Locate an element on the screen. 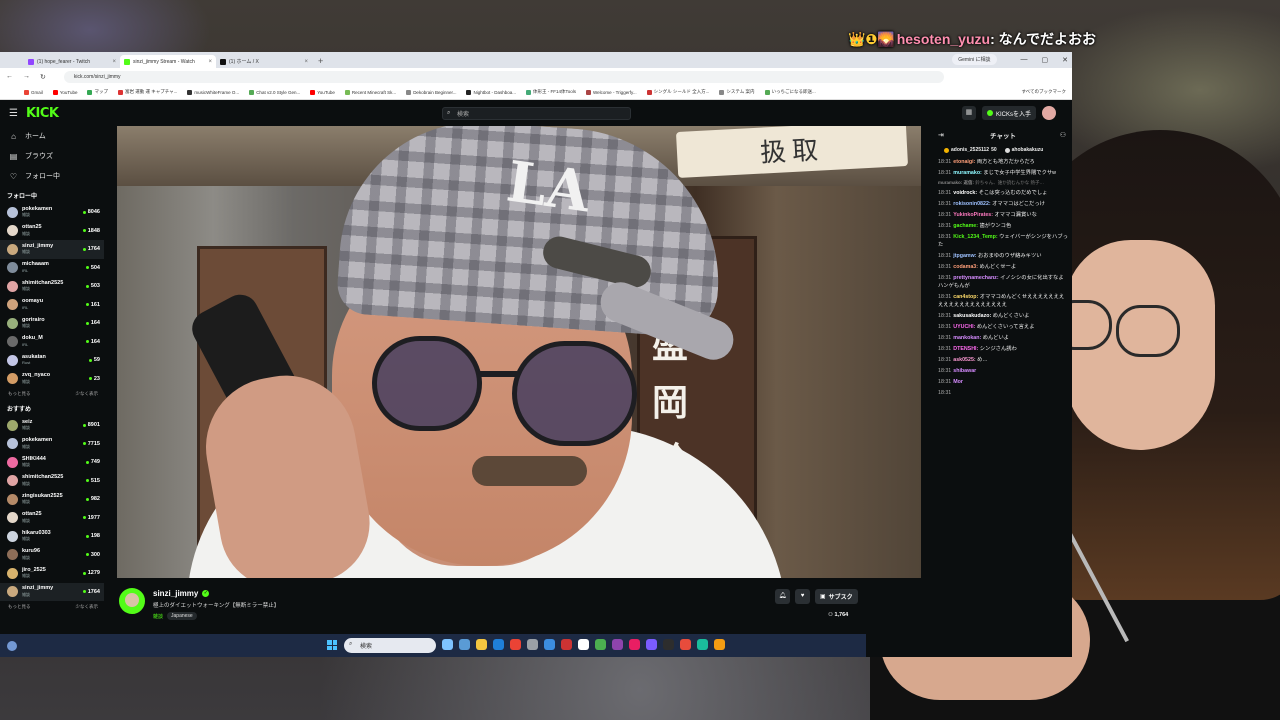 This screenshot has width=1280, height=720. back-icon: ← is located at coordinates (9, 76).